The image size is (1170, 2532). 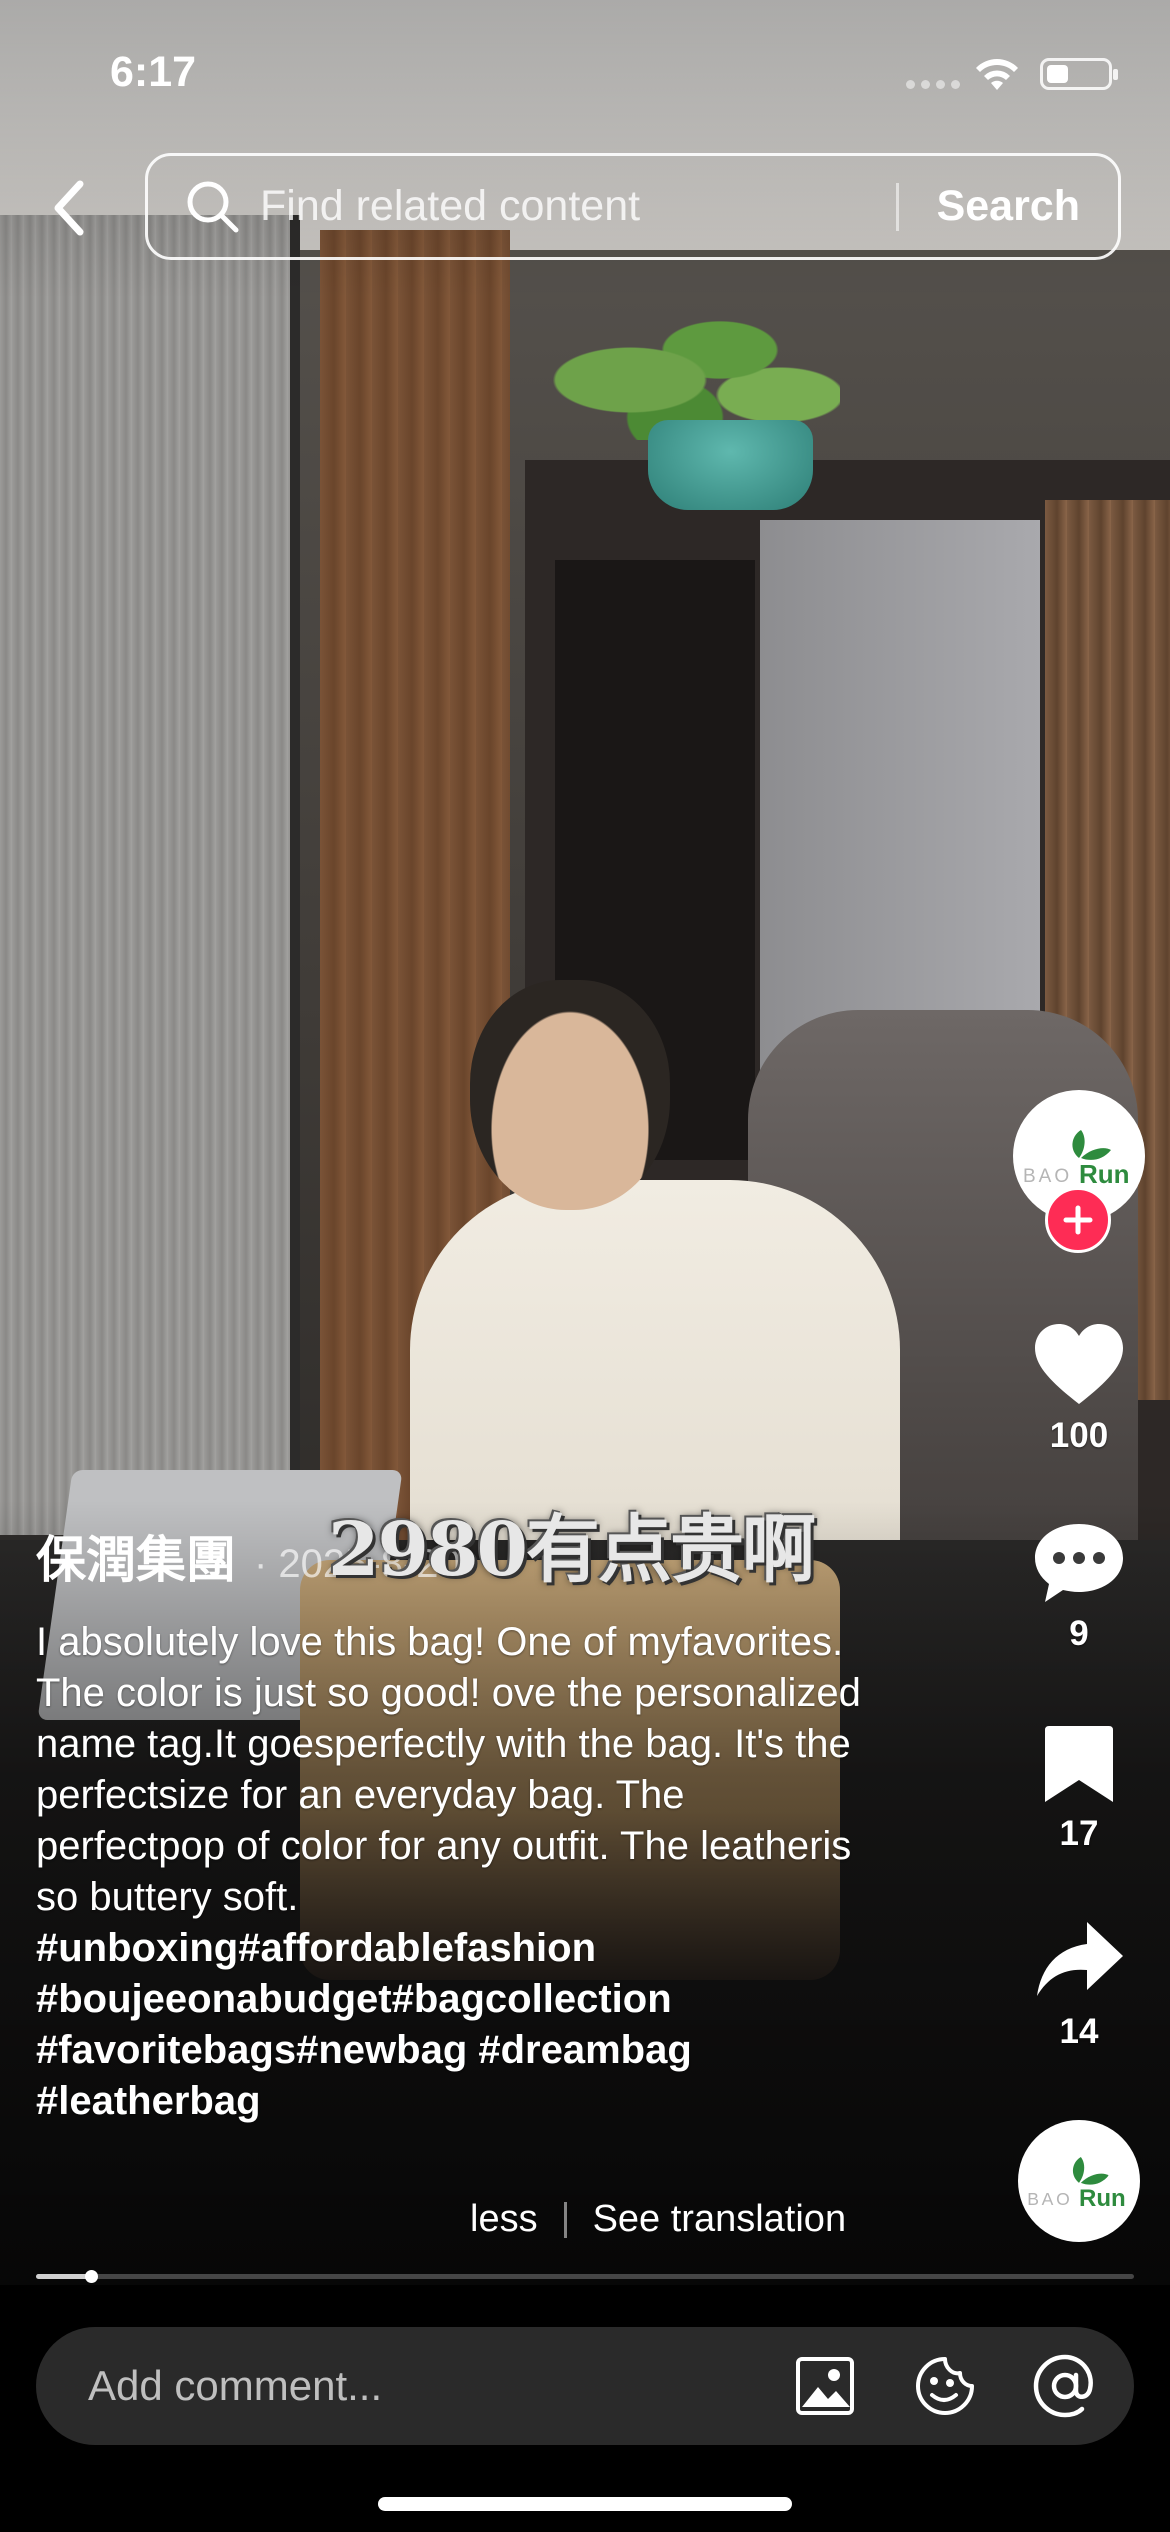 I want to click on heart-icon, so click(x=1079, y=1364).